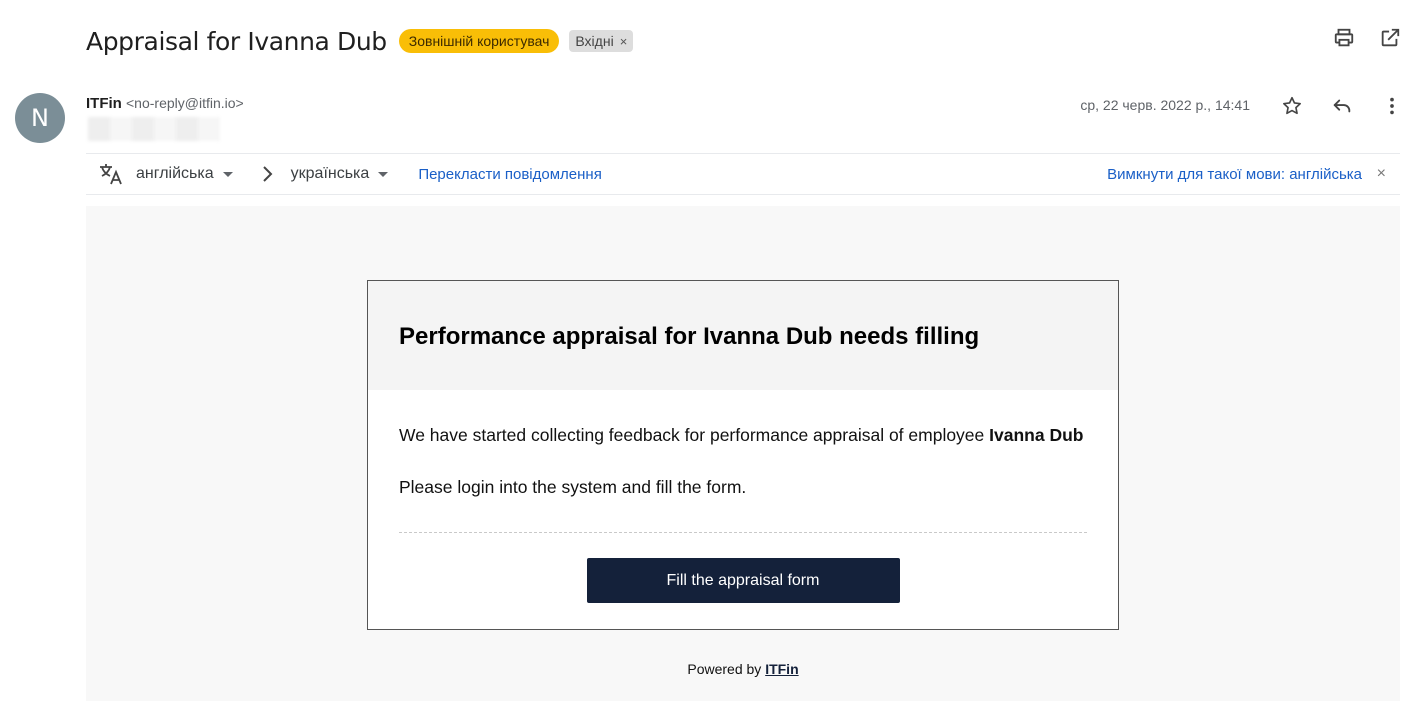 The height and width of the screenshot is (701, 1422). Describe the element at coordinates (40, 118) in the screenshot. I see `sender-avatar: N` at that location.